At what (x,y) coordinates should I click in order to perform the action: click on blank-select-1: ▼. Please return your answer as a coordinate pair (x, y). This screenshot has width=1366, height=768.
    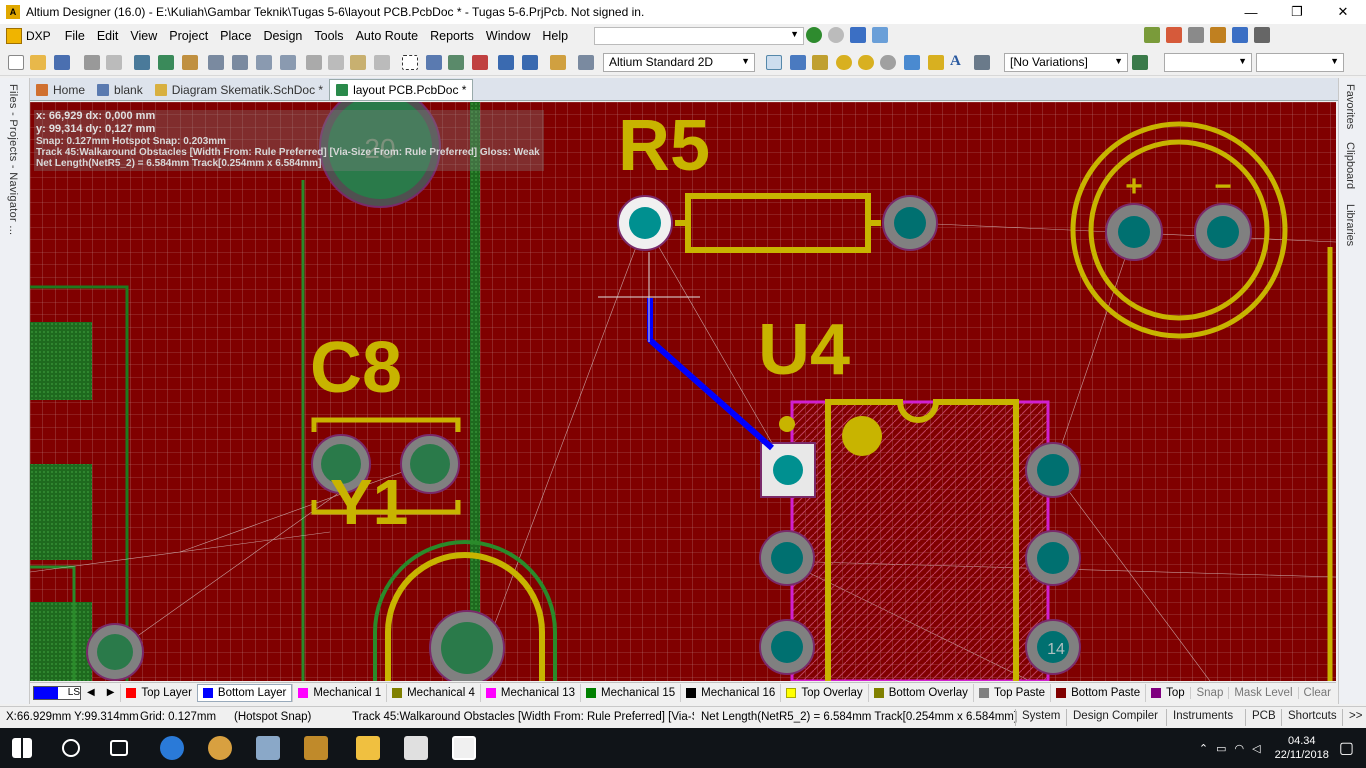
    Looking at the image, I should click on (1208, 62).